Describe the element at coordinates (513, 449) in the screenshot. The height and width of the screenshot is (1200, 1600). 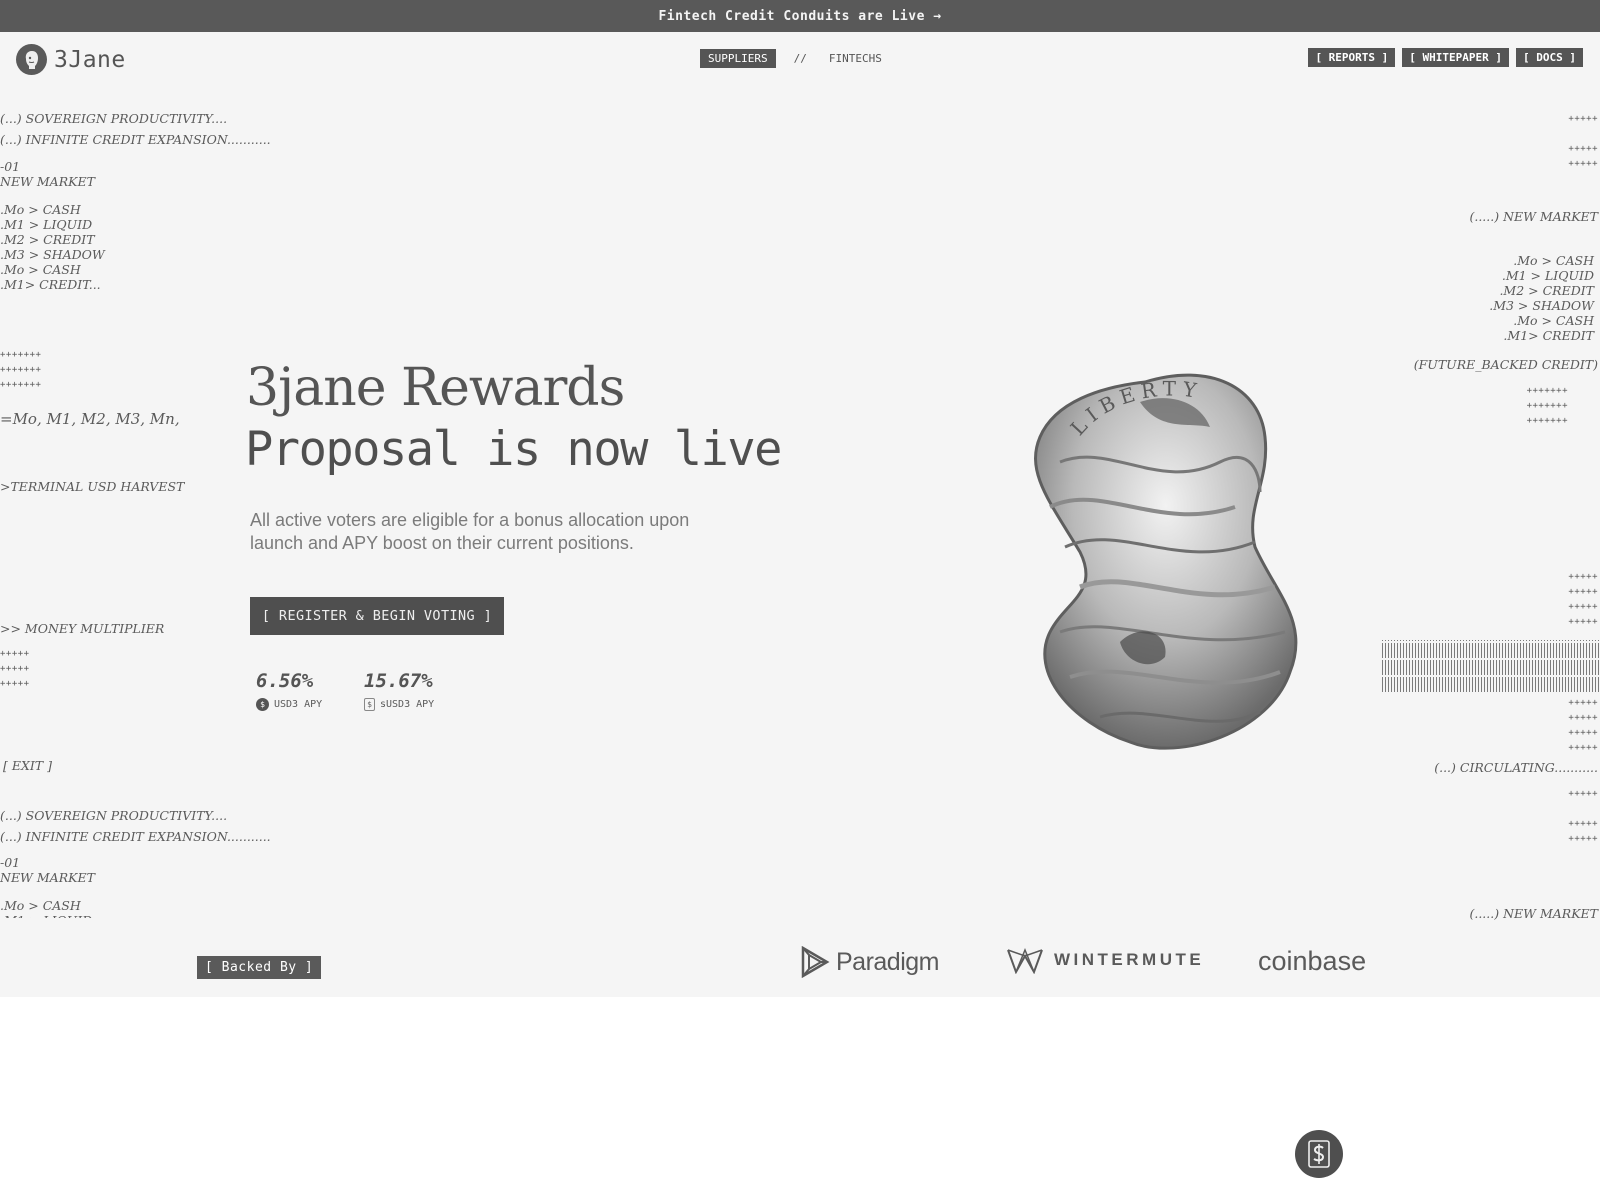
I see `hero-subtitle: Proposal is now live` at that location.